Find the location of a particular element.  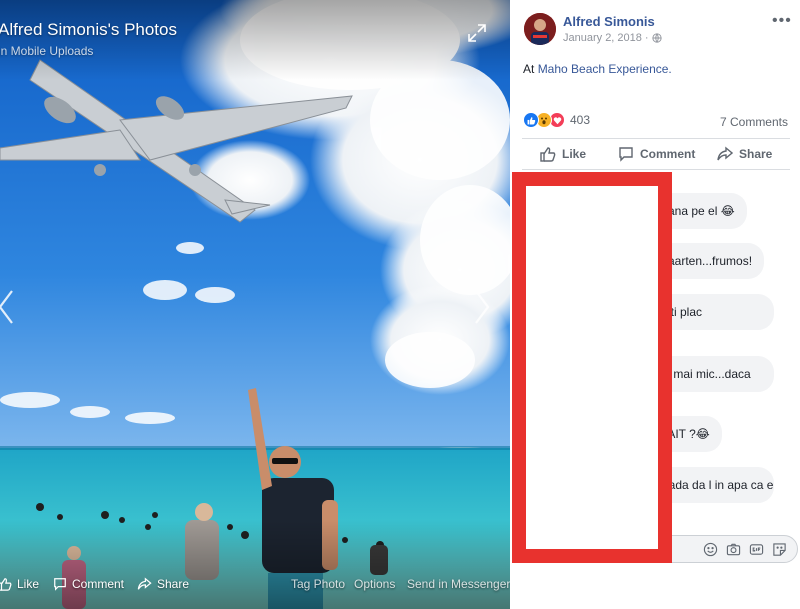

chevron-right-icon is located at coordinates (482, 307).